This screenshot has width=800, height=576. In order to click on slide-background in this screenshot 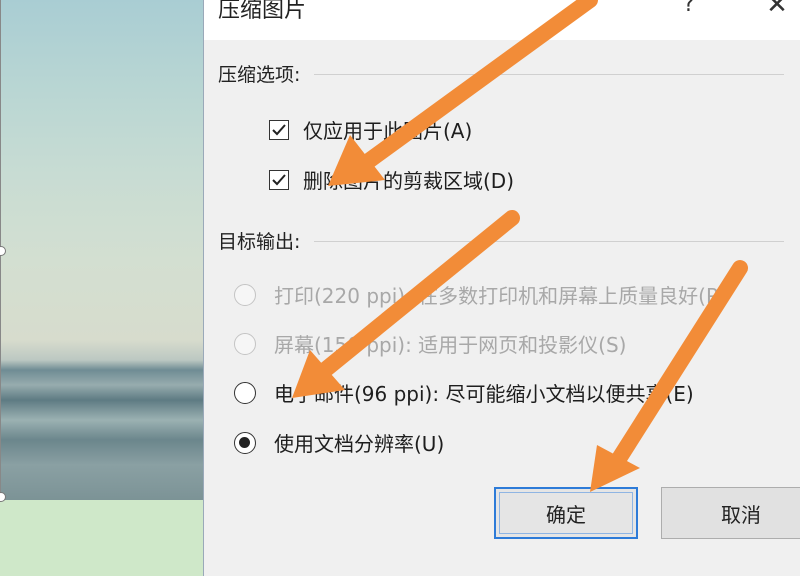, I will do `click(102, 538)`.